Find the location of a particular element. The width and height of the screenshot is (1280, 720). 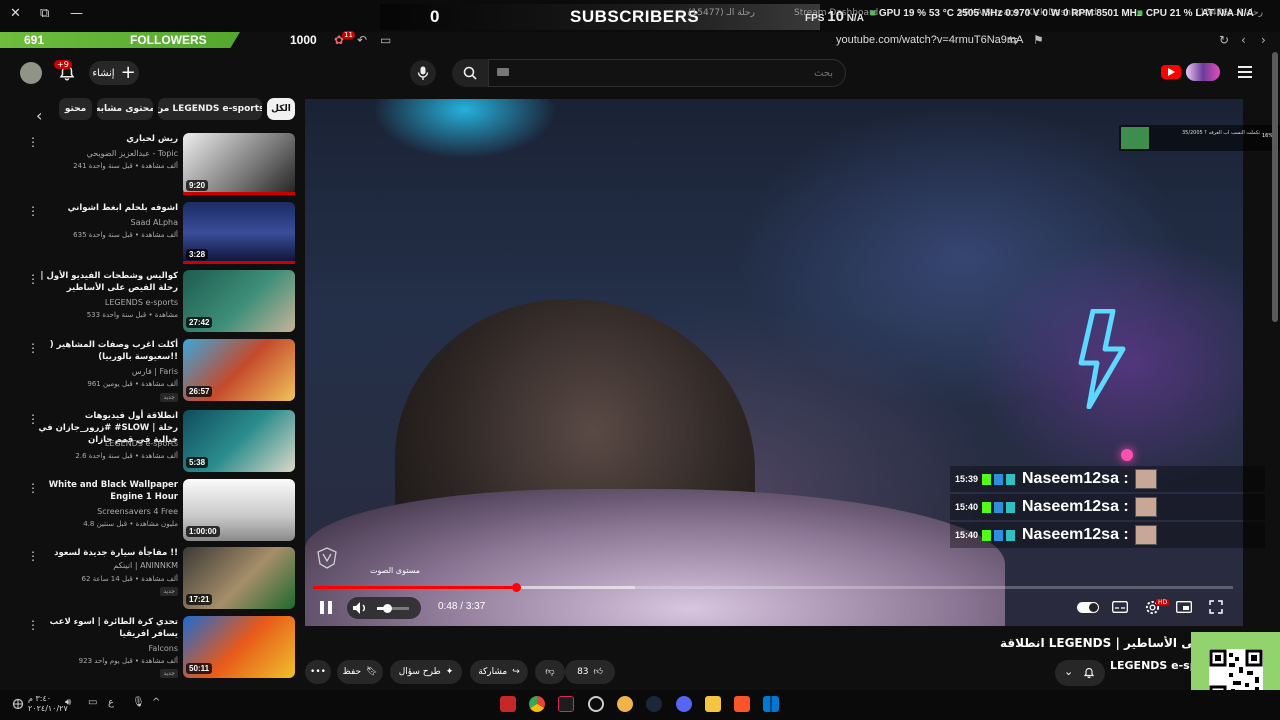

chip-content: محتو is located at coordinates (75, 109).